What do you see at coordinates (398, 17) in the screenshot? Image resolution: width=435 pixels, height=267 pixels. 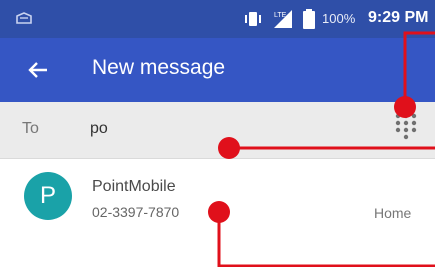 I see `clock: 9:29 PM` at bounding box center [398, 17].